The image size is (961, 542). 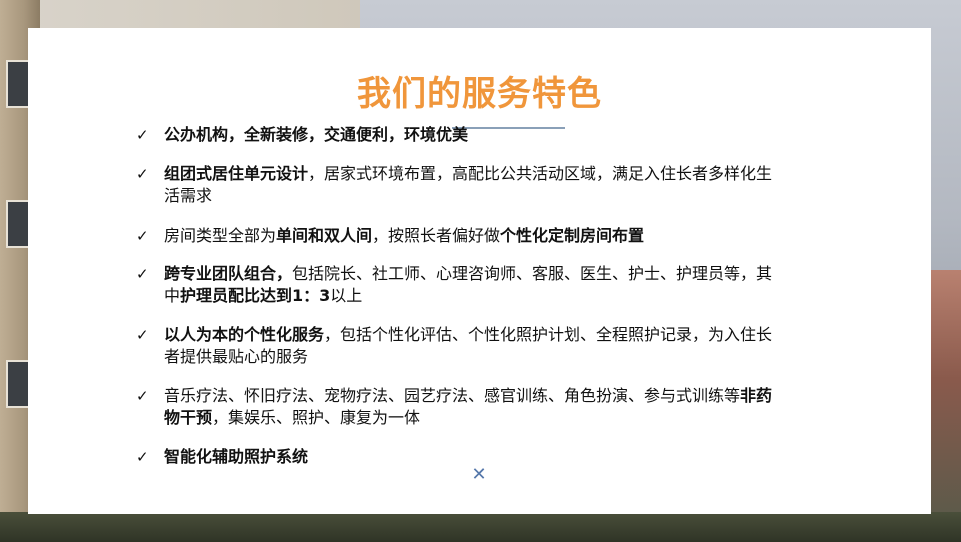 What do you see at coordinates (756, 395) in the screenshot?
I see `text-segment: 非药` at bounding box center [756, 395].